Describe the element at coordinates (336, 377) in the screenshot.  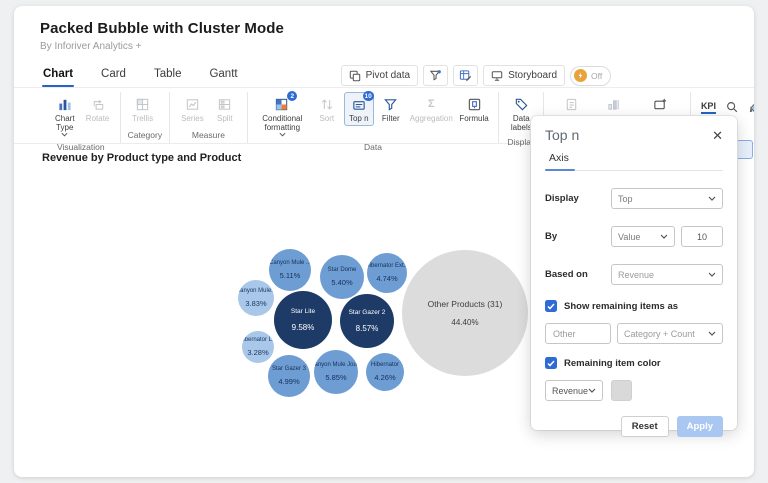
I see `bubble-value: 5.85%` at that location.